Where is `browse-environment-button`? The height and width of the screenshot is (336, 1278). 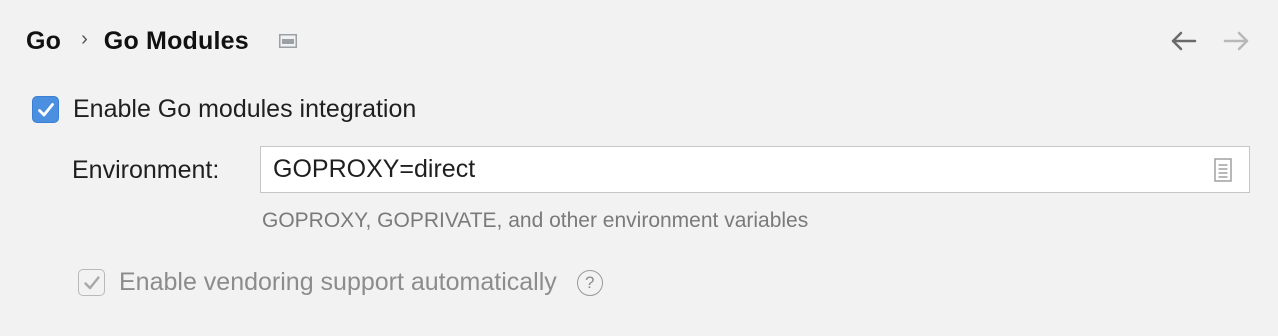 browse-environment-button is located at coordinates (1223, 170).